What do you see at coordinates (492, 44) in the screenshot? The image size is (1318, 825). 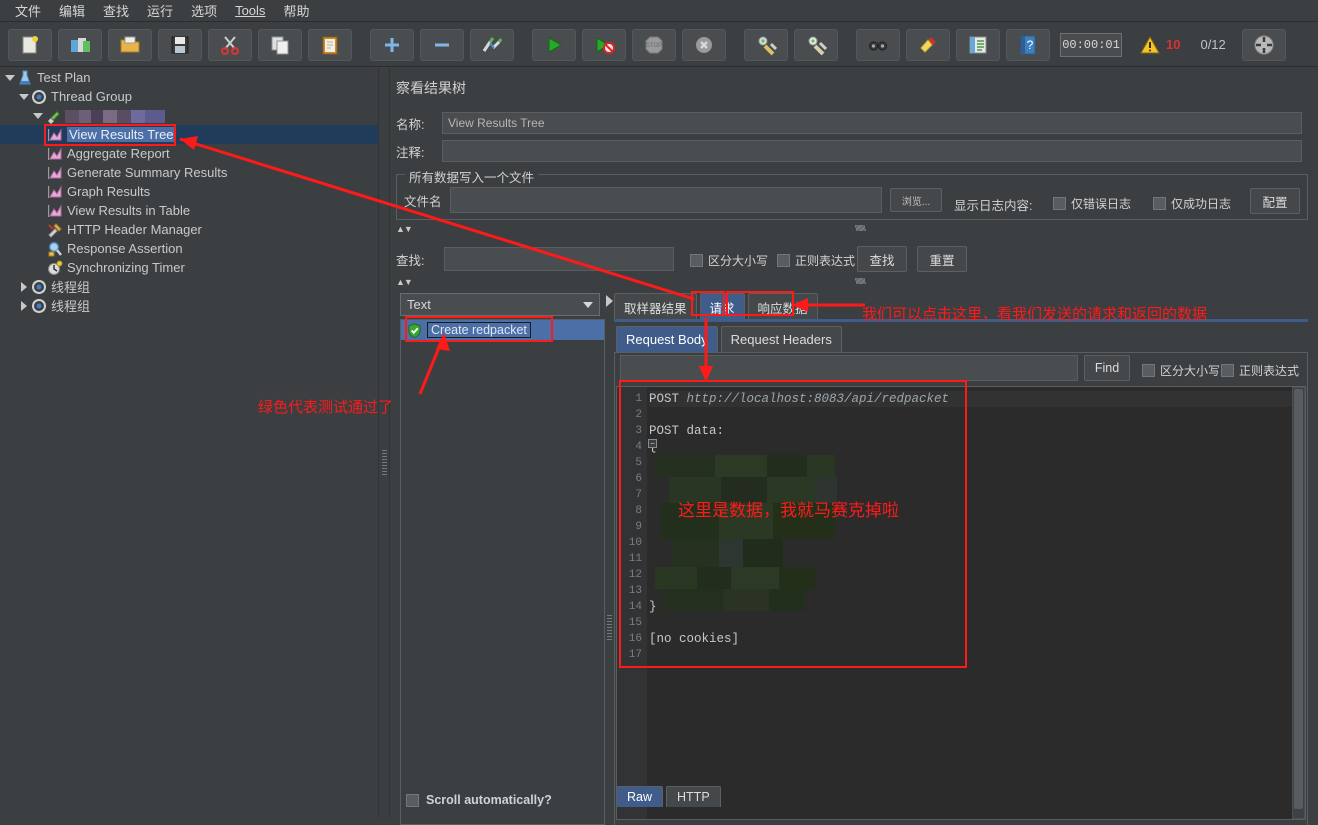 I see `toggle-icon` at bounding box center [492, 44].